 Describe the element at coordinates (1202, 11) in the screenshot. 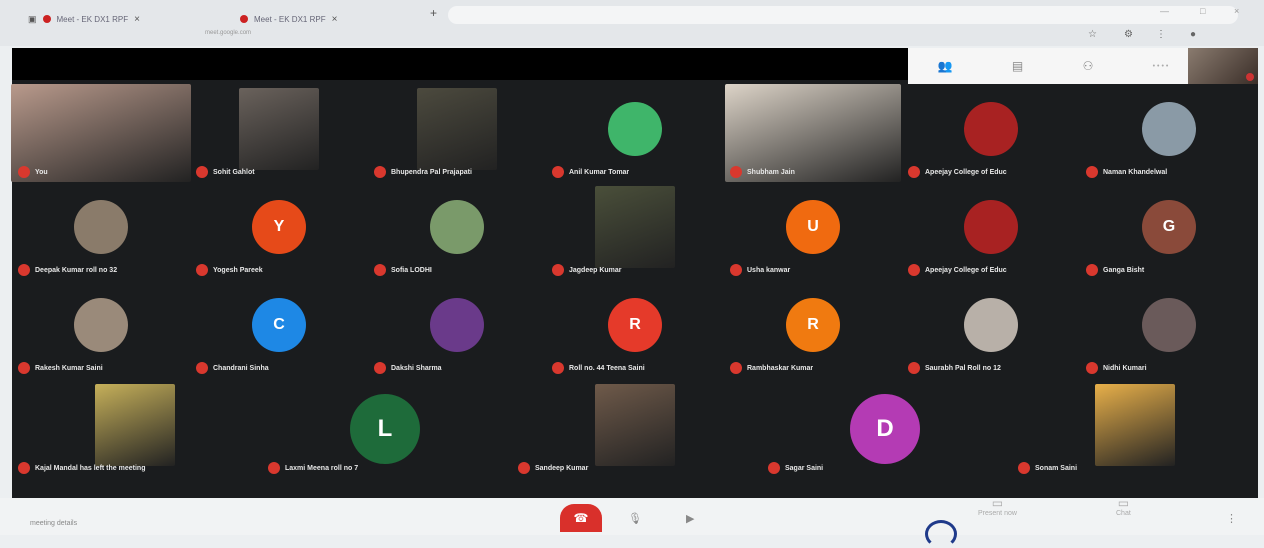

I see `maximize-icon: □` at that location.